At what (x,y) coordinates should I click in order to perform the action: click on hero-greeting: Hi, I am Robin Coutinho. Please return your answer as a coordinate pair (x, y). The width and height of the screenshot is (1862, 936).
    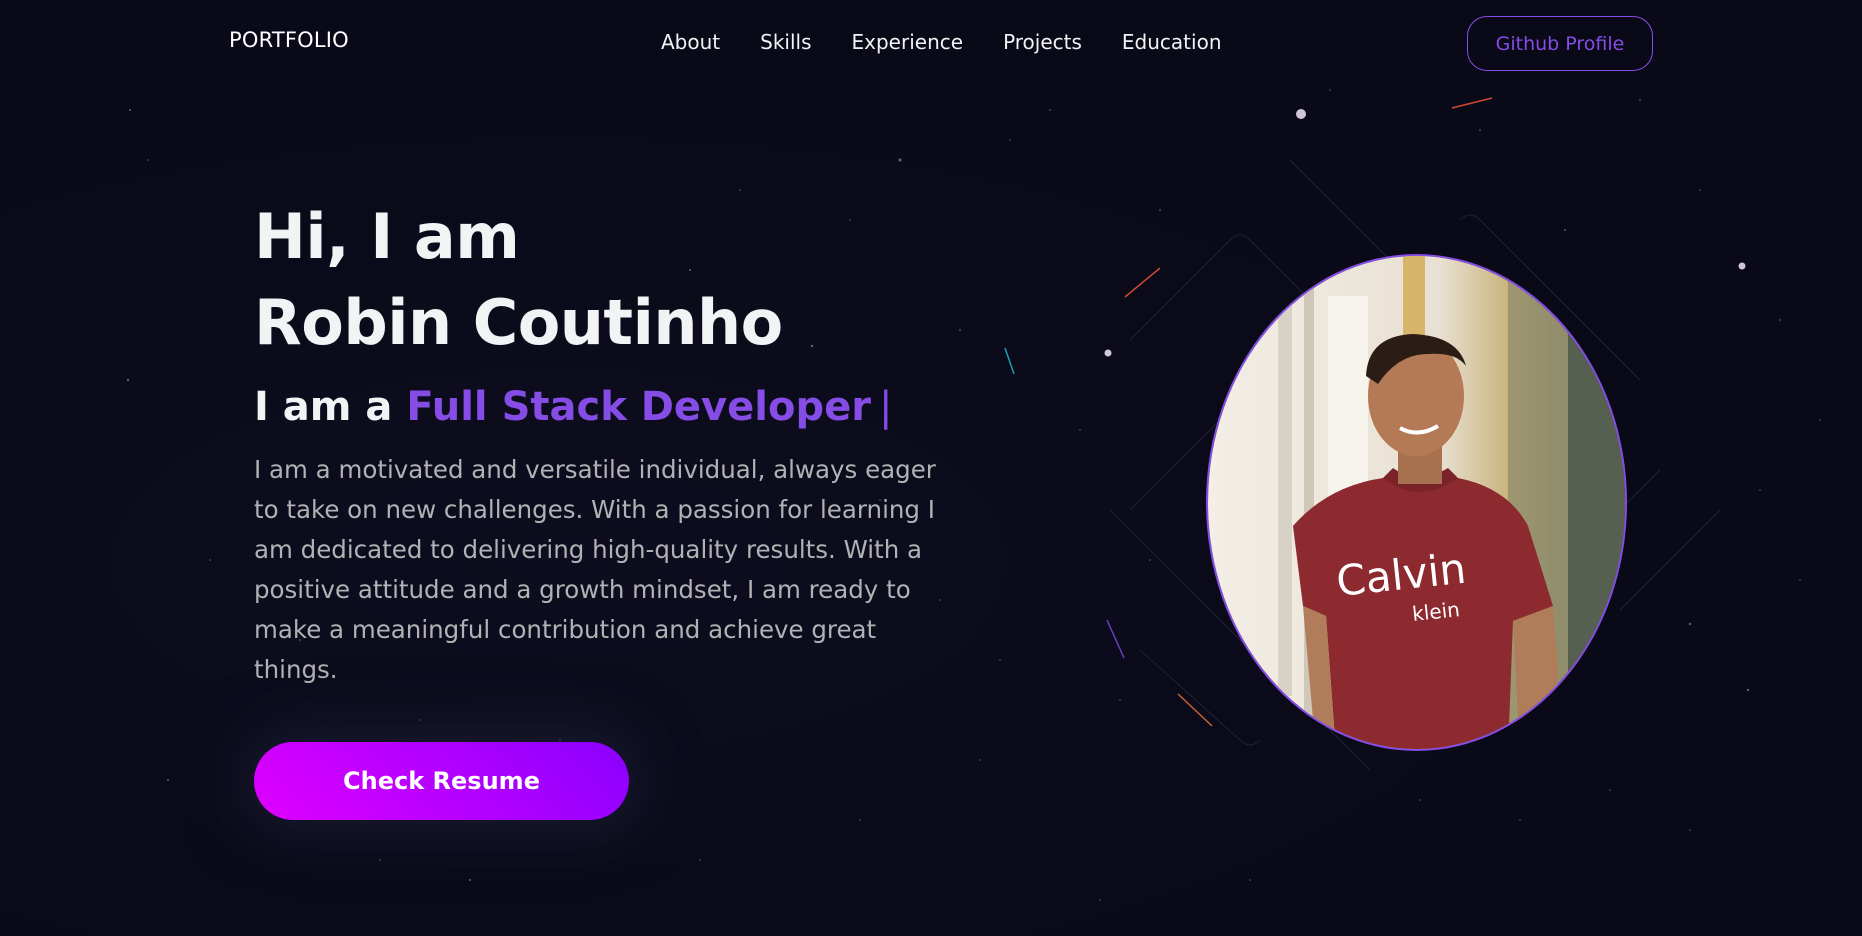
    Looking at the image, I should click on (604, 280).